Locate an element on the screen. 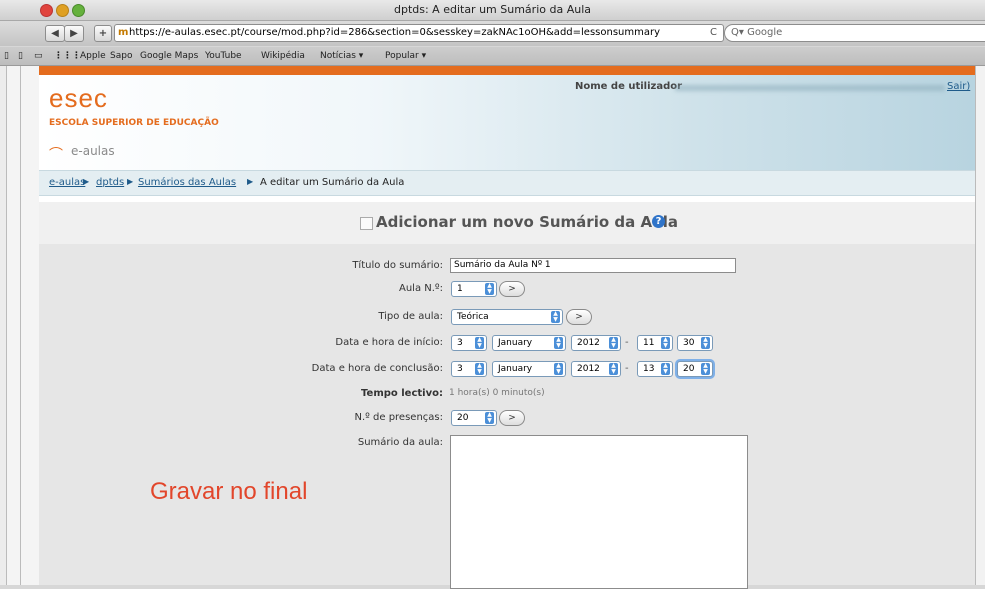 This screenshot has height=589, width=985. aula-value: 1 is located at coordinates (460, 289).